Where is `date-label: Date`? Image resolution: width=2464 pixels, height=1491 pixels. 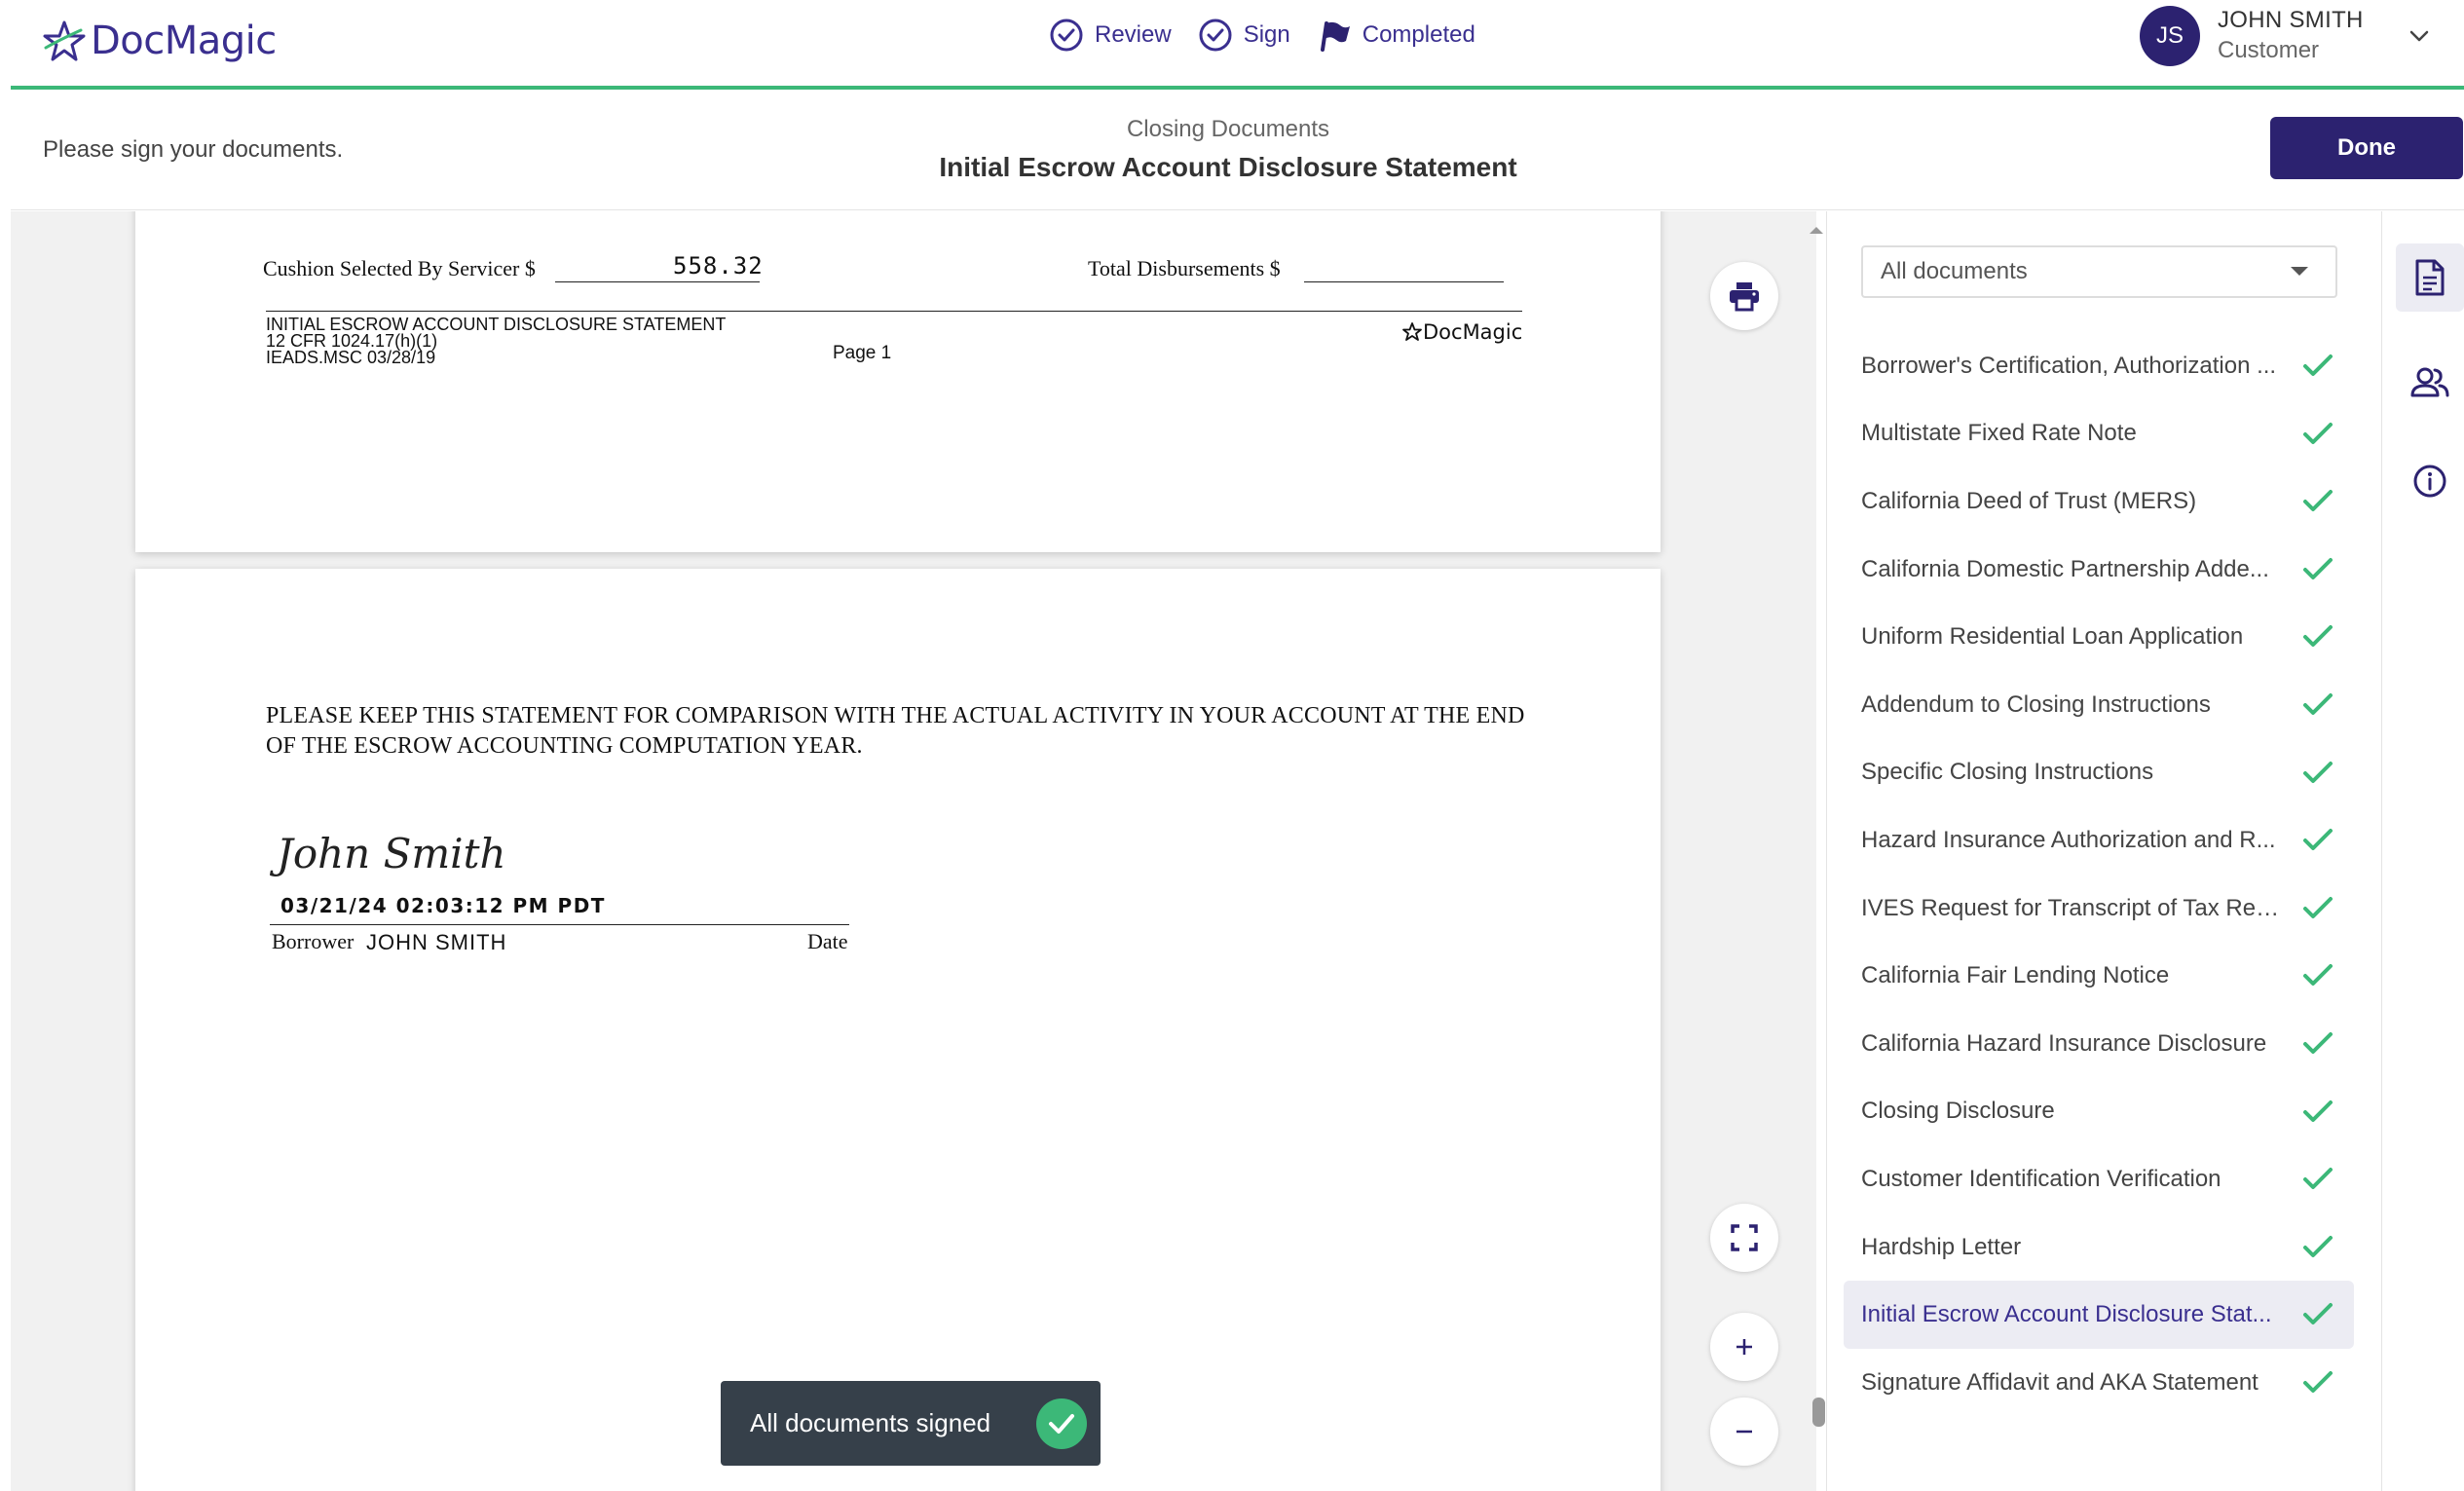
date-label: Date is located at coordinates (827, 941).